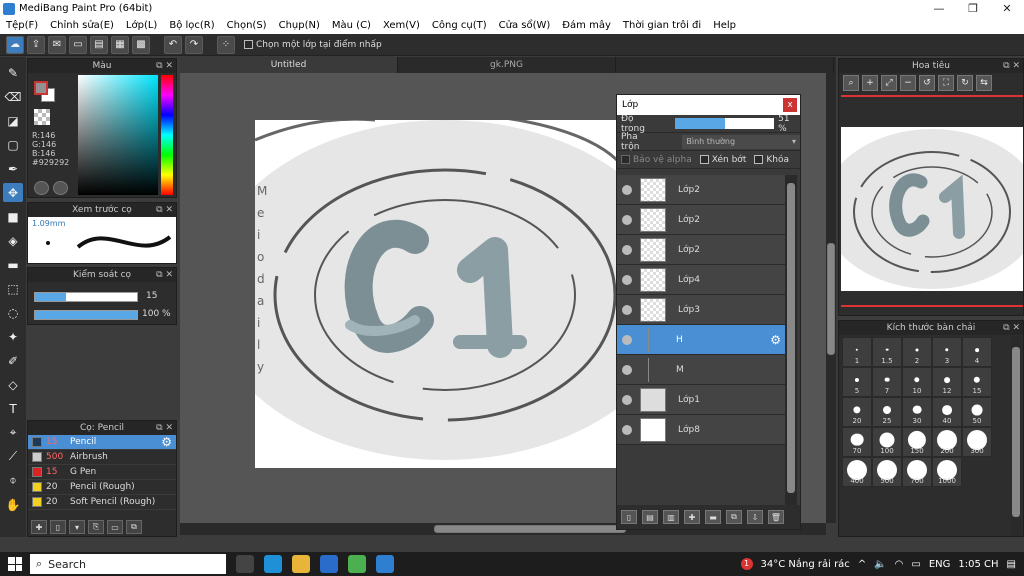  Describe the element at coordinates (13, 384) in the screenshot. I see `select-eraser-icon: ◇` at that location.